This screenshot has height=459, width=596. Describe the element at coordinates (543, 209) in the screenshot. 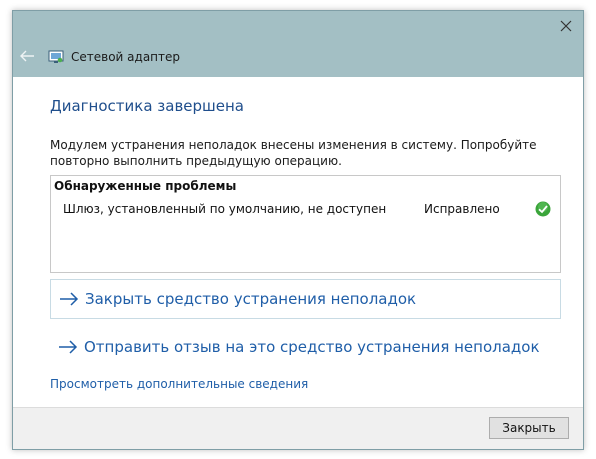

I see `check-icon` at that location.